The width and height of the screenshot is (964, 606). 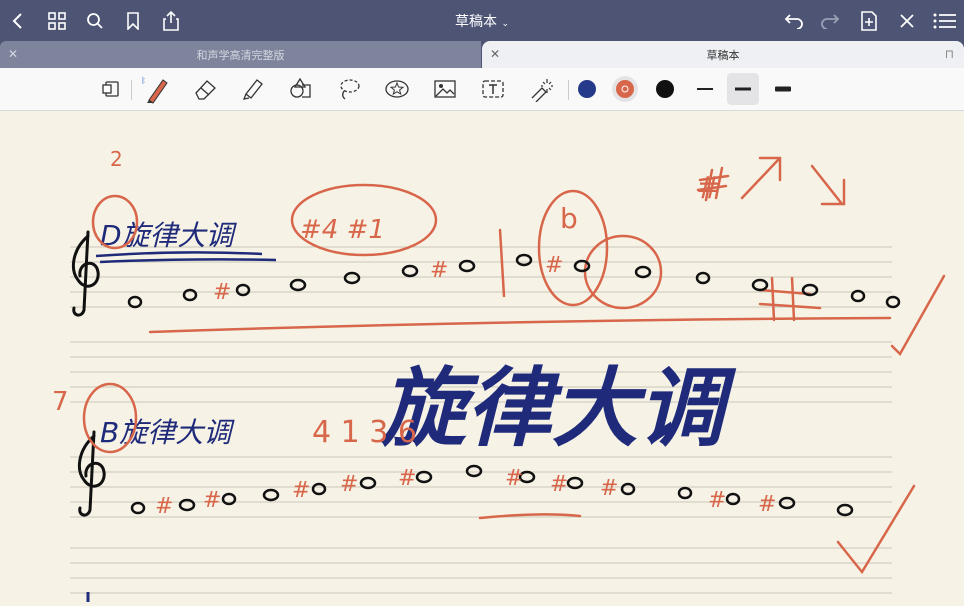 I want to click on tool-bar: ᛒ, so click(x=482, y=89).